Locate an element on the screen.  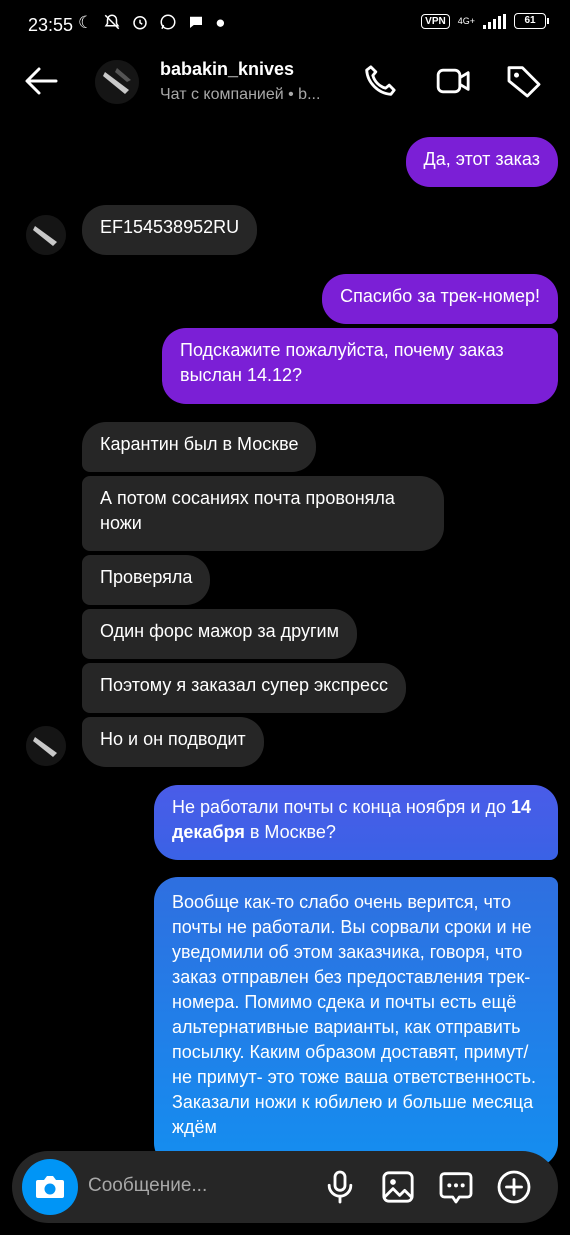
more-button is located at coordinates (514, 1187).